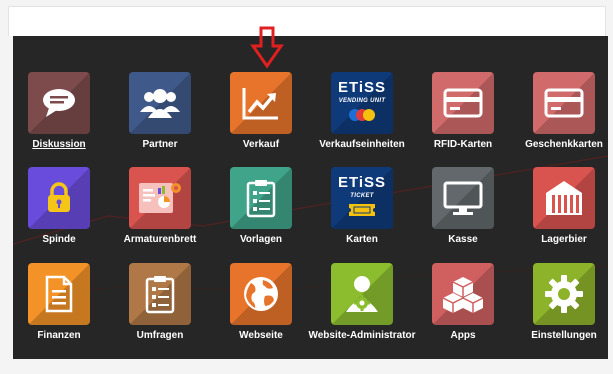 This screenshot has width=613, height=374. I want to click on chat-bubble-icon, so click(59, 103).